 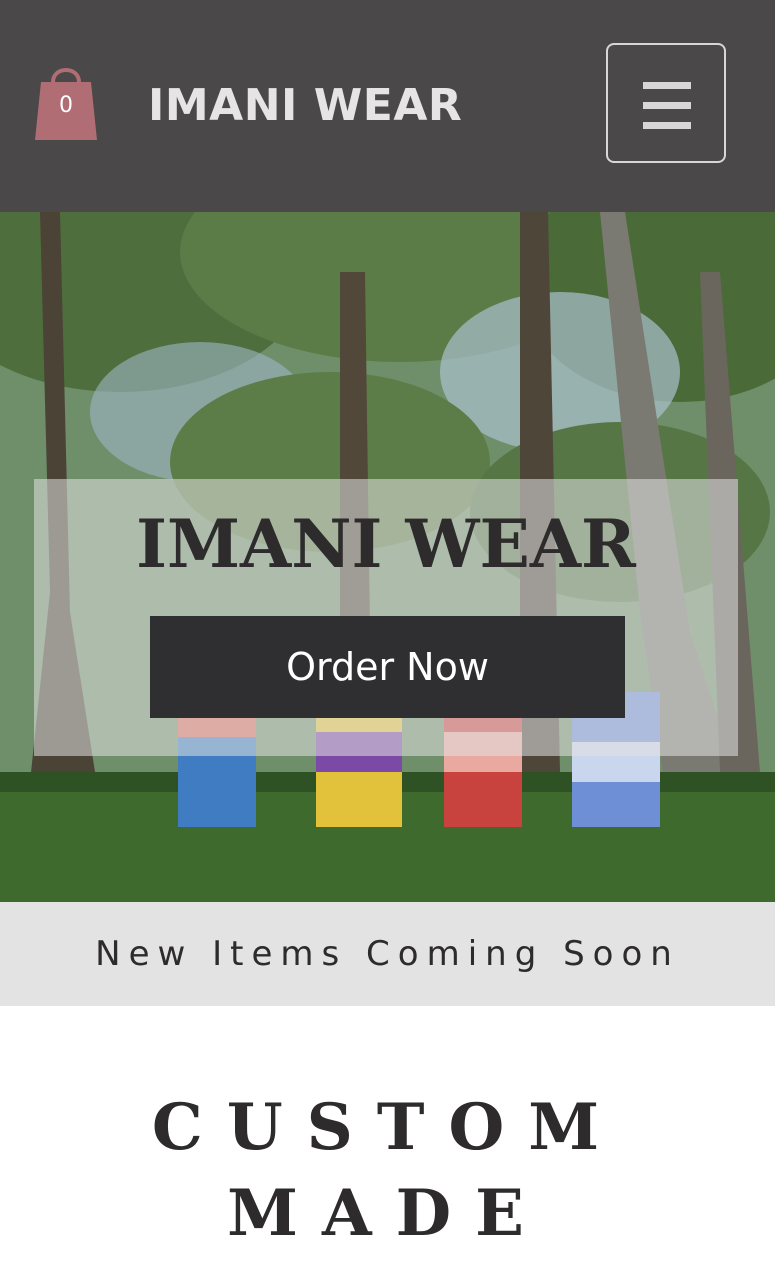 What do you see at coordinates (305, 106) in the screenshot?
I see `site-logo-text: IMANI WEAR` at bounding box center [305, 106].